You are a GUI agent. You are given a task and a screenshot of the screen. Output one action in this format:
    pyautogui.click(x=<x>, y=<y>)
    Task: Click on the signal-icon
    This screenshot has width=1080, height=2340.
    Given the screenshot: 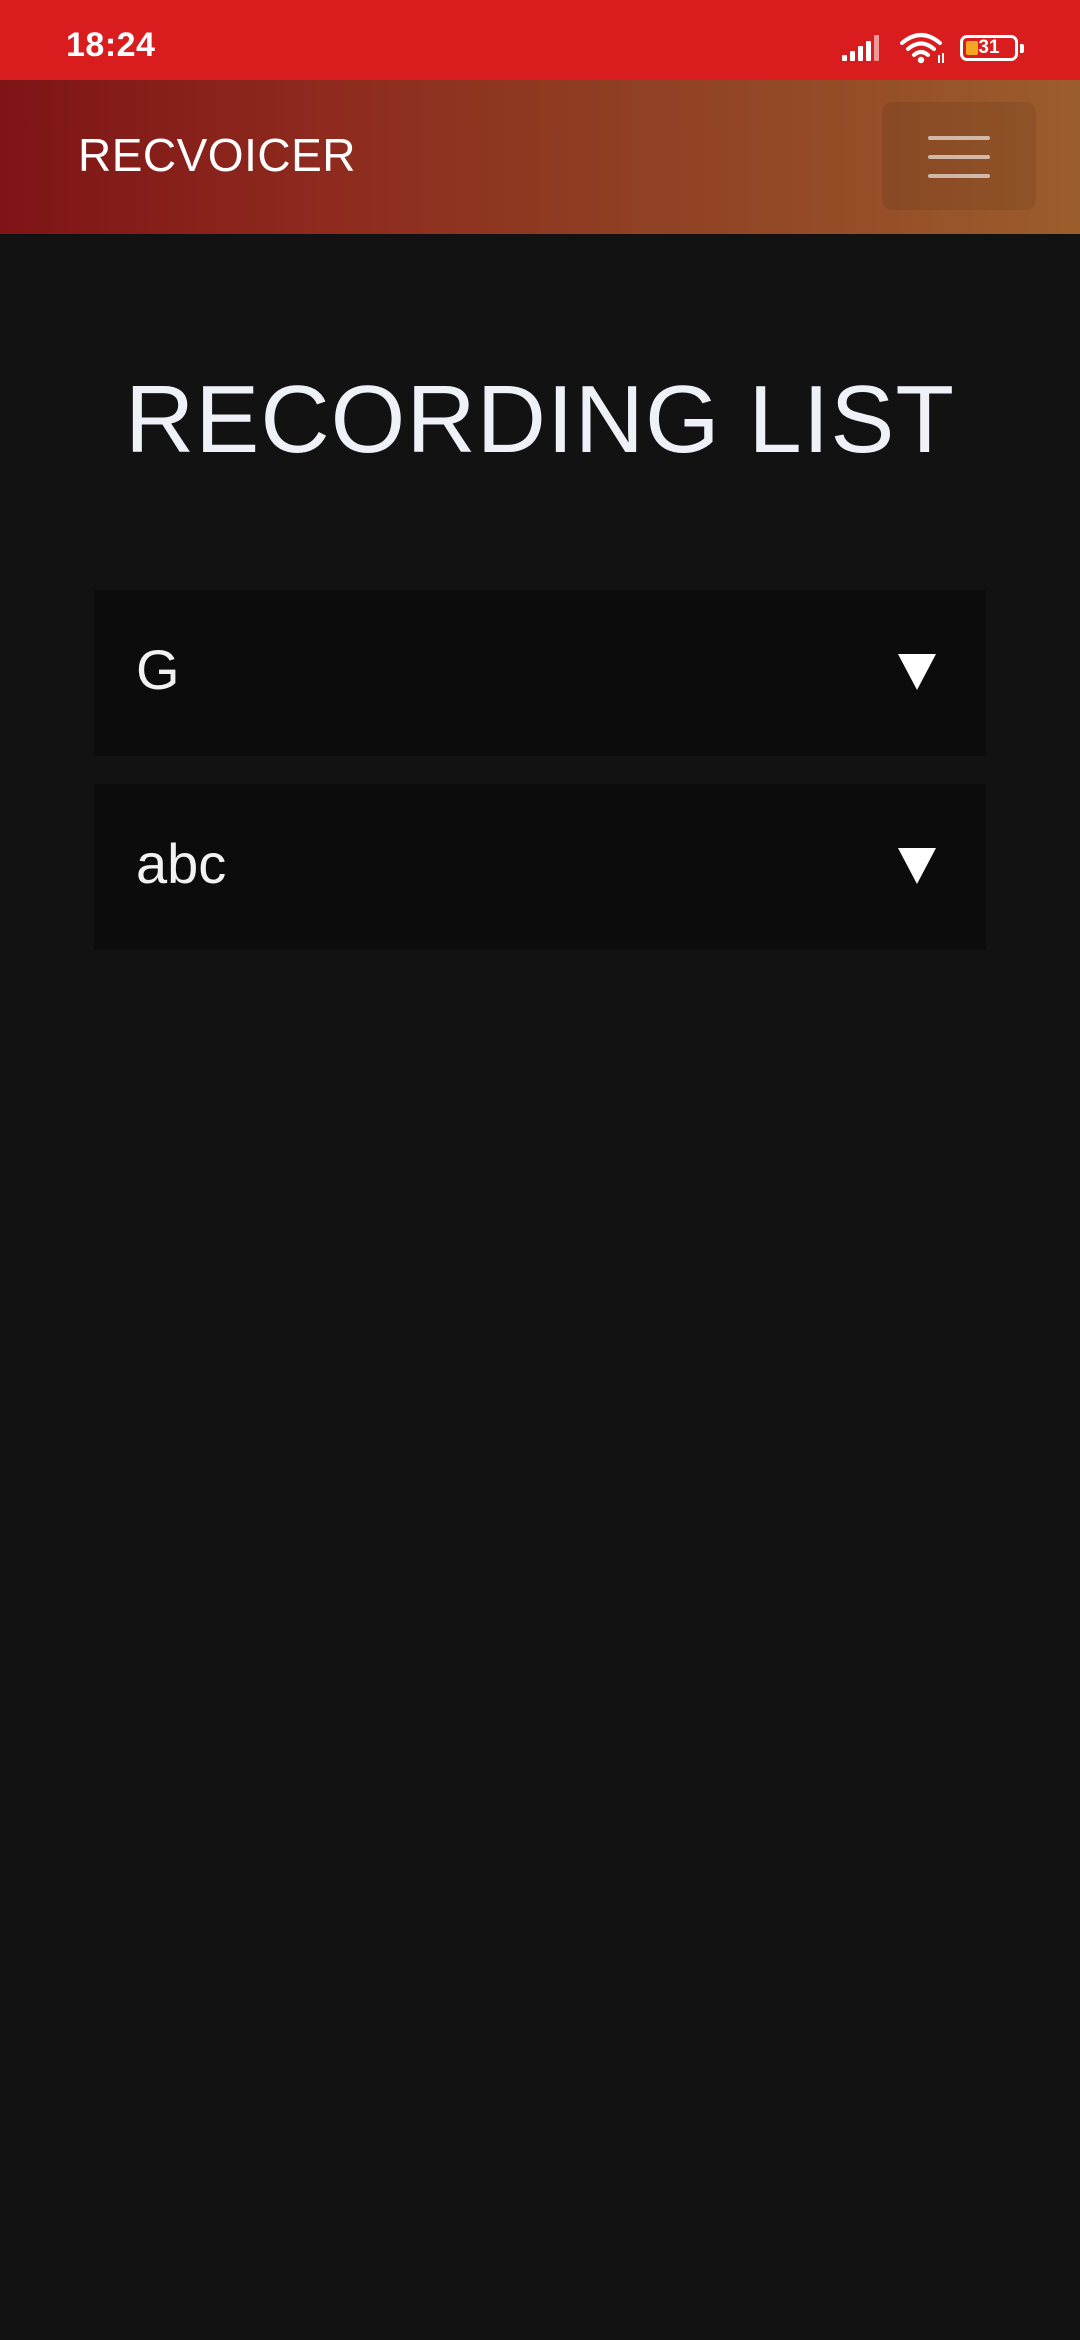 What is the action you would take?
    pyautogui.click(x=860, y=48)
    